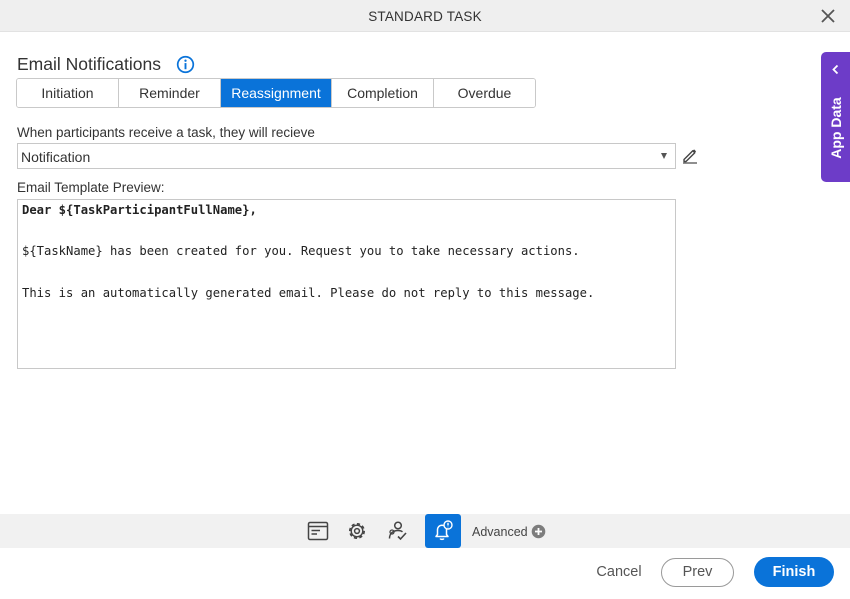  Describe the element at coordinates (697, 572) in the screenshot. I see `prev-button: Prev` at that location.